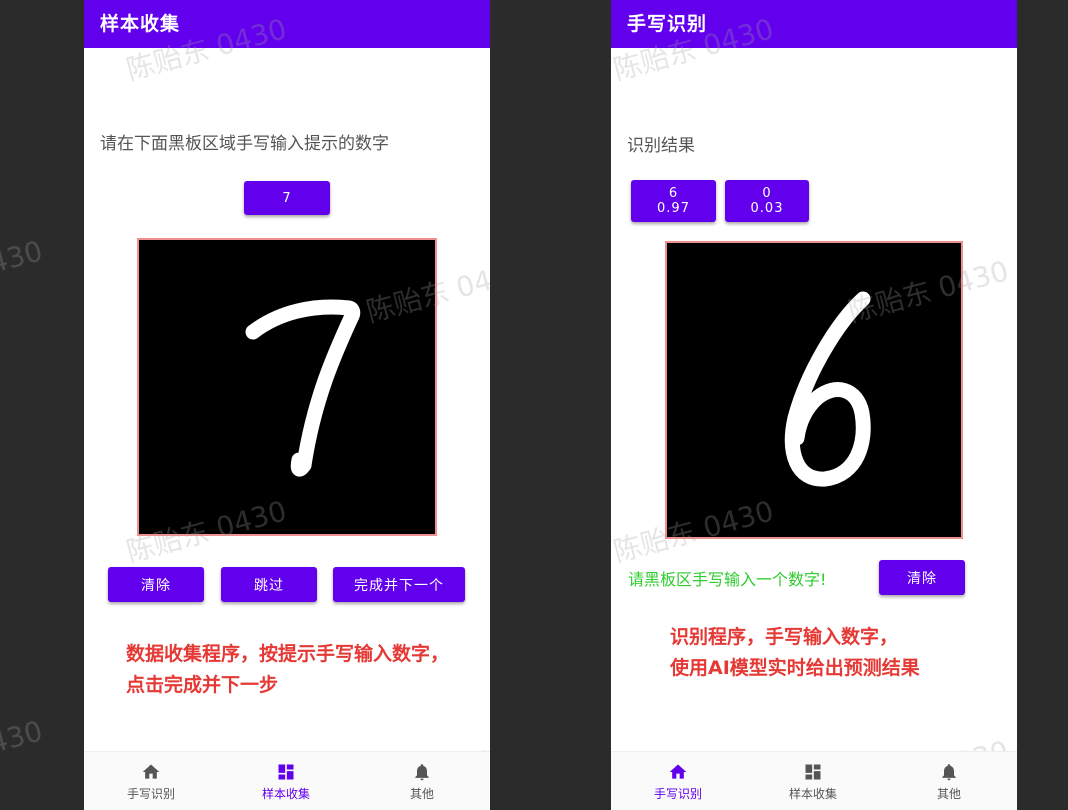 Image resolution: width=1068 pixels, height=810 pixels. I want to click on result-chip: 6 0.97, so click(673, 201).